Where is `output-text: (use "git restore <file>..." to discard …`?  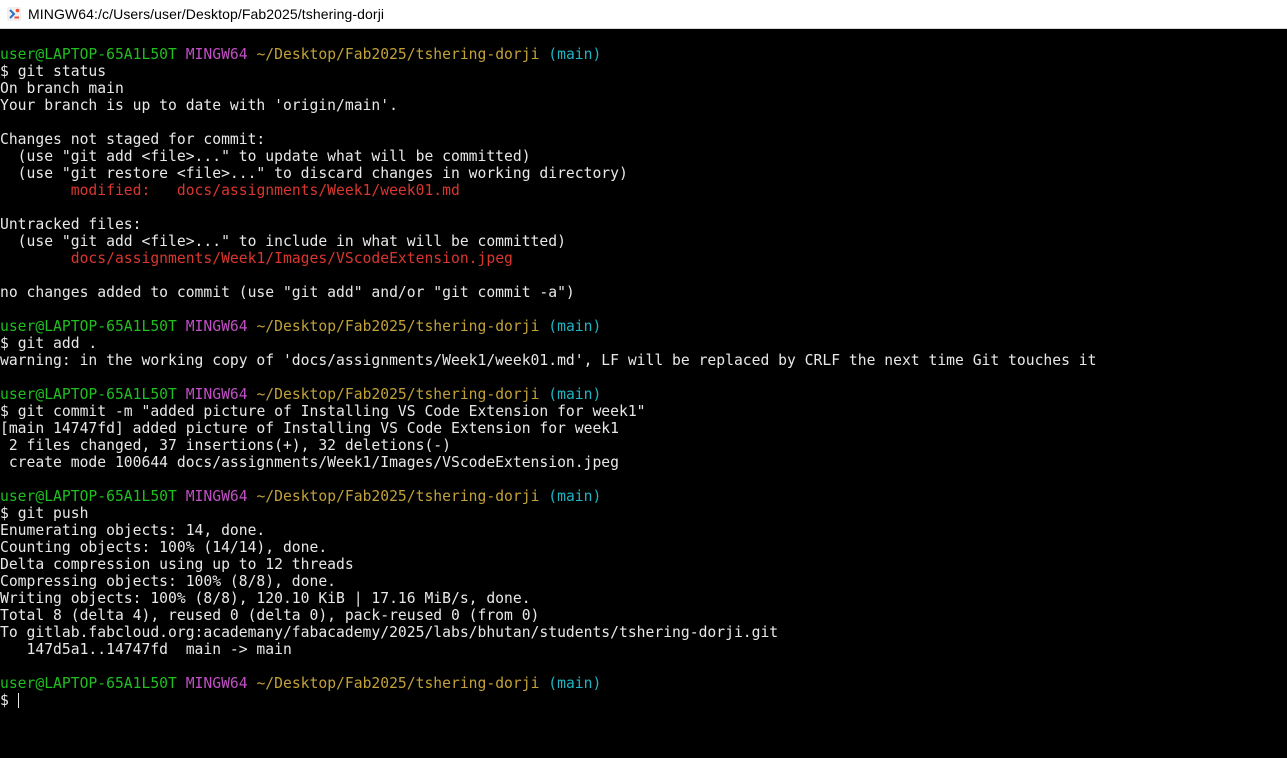
output-text: (use "git restore <file>..." to discard … is located at coordinates (314, 173).